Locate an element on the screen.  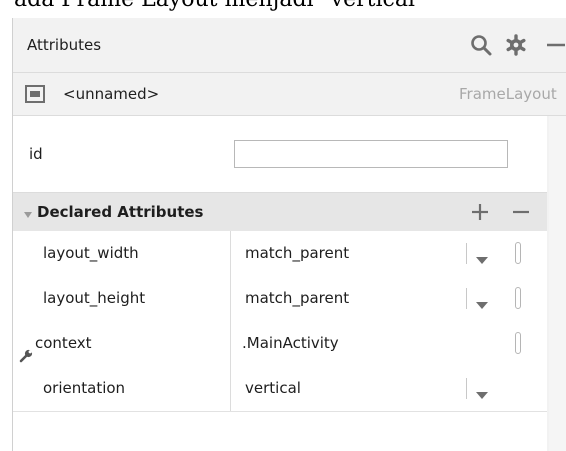
search-icon is located at coordinates (481, 45).